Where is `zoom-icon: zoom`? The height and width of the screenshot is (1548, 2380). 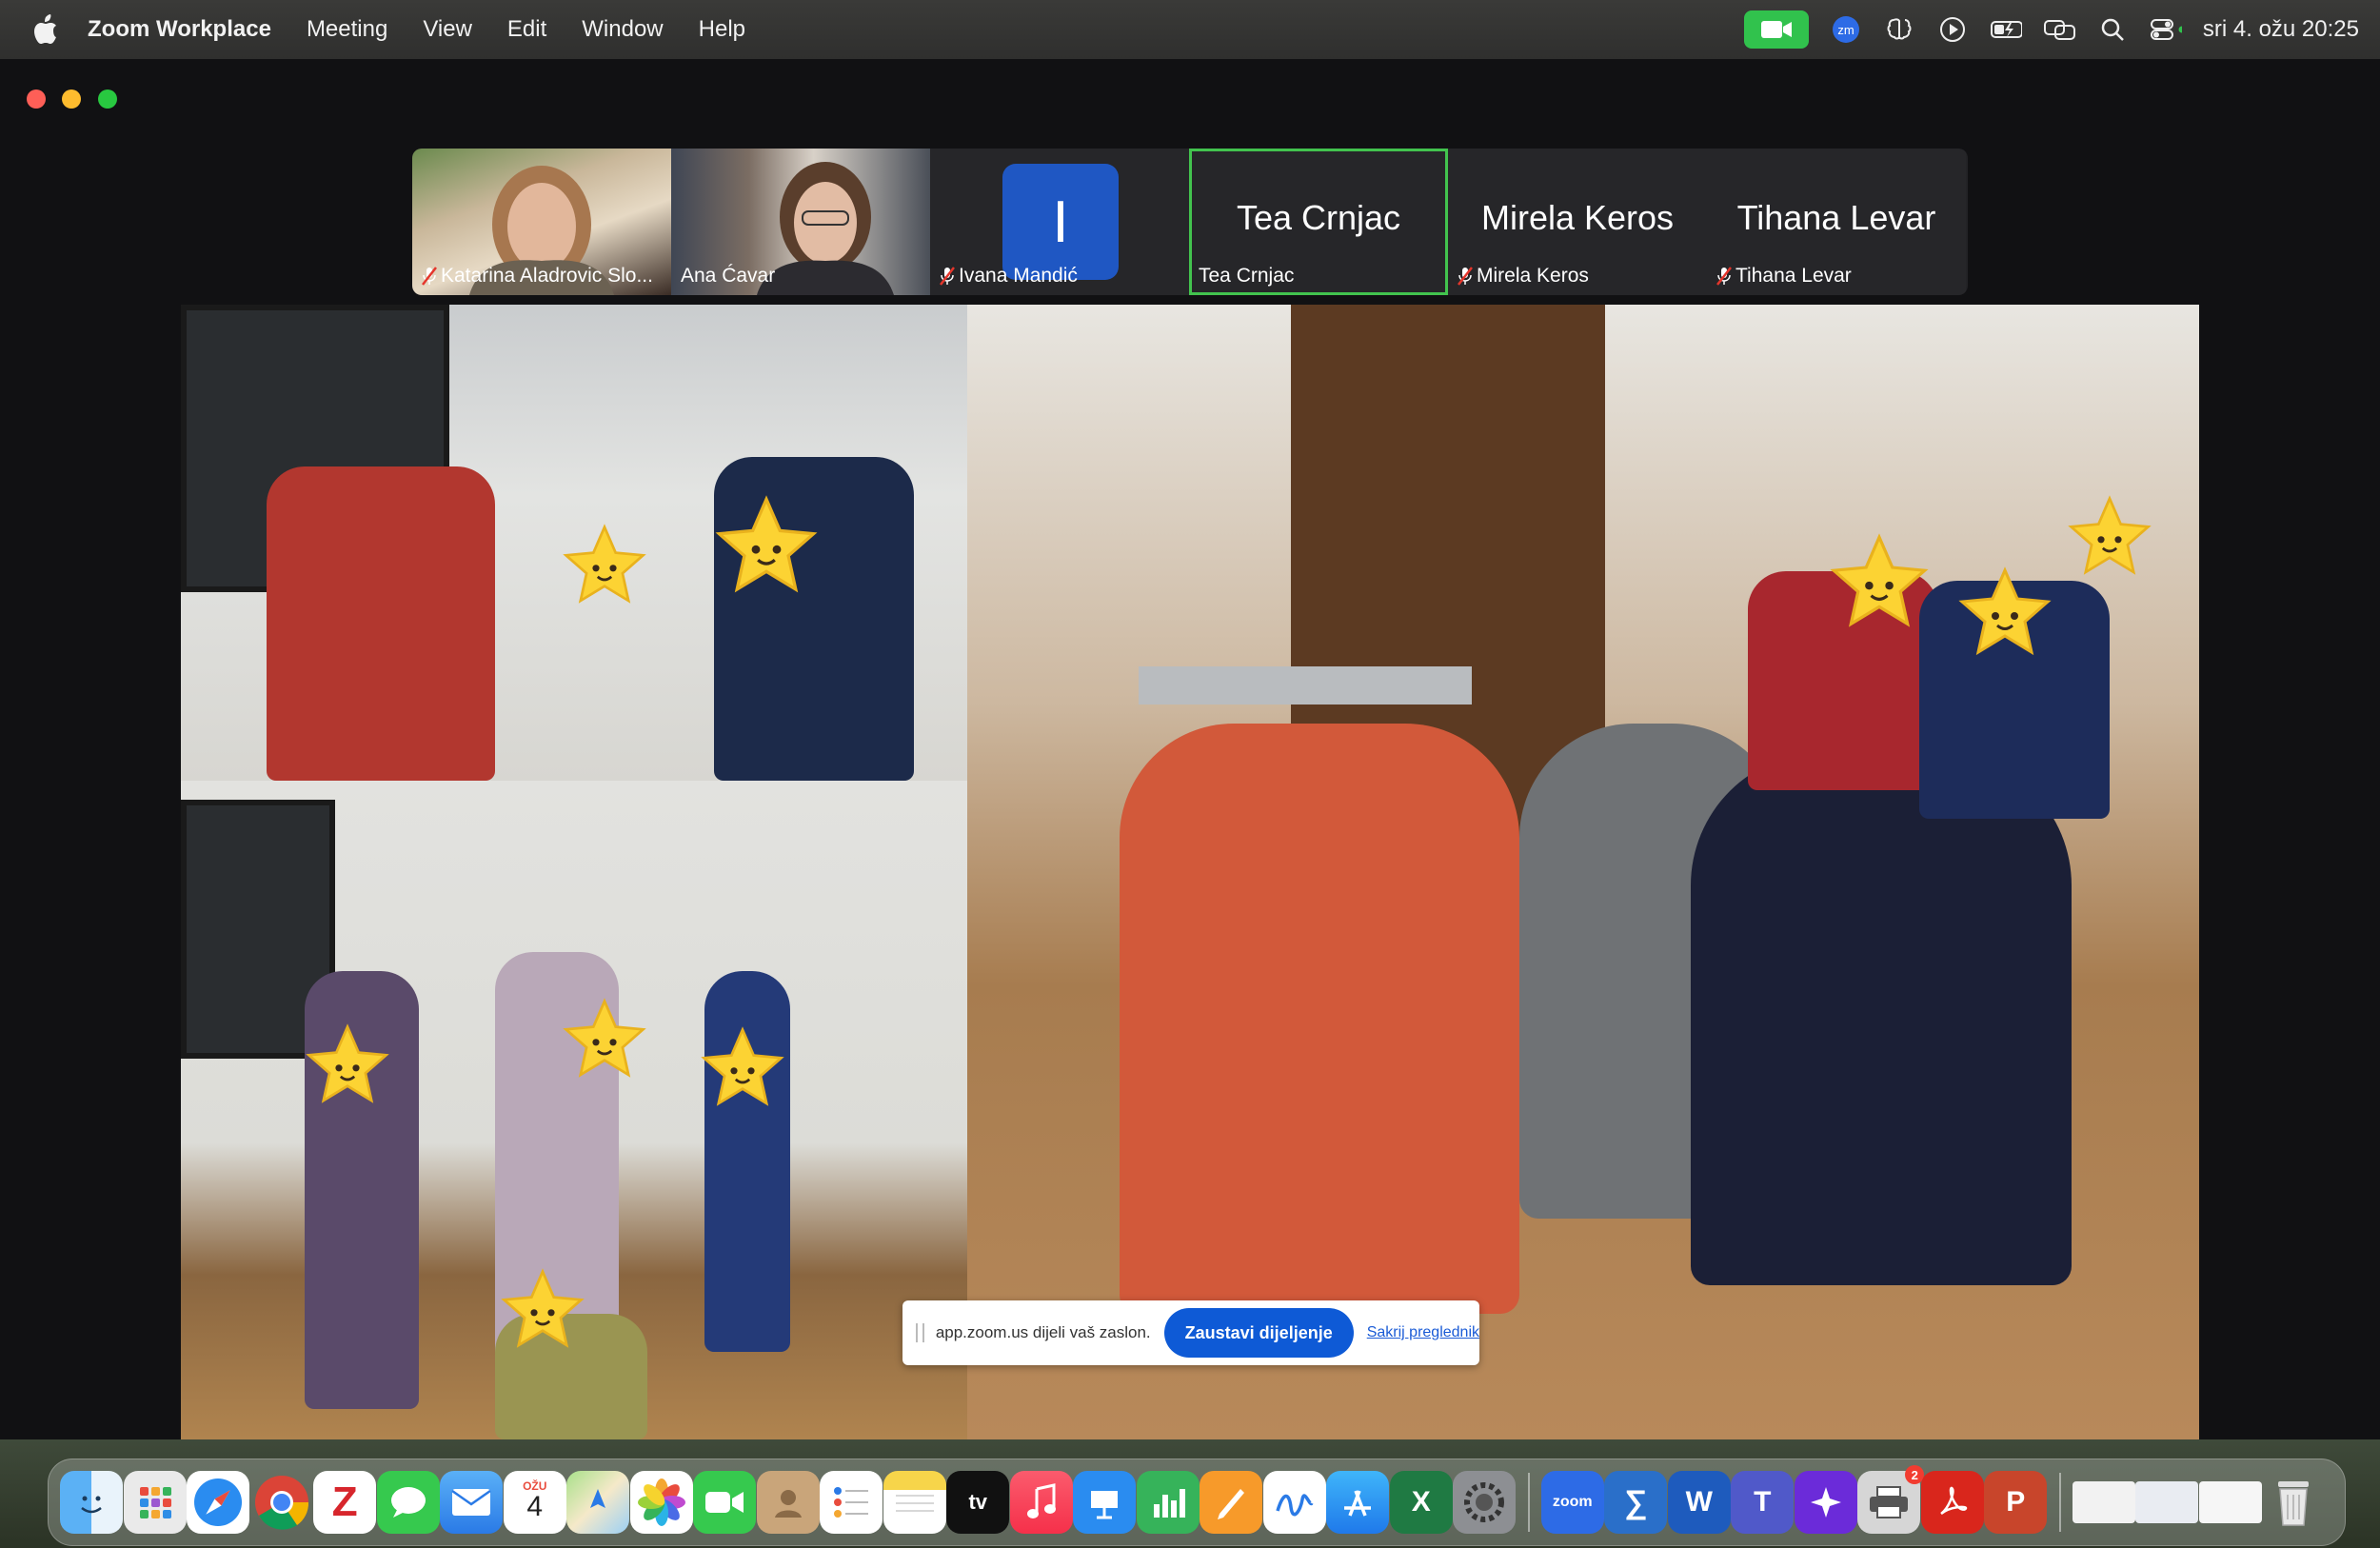
zoom-icon: zoom is located at coordinates (1572, 1502).